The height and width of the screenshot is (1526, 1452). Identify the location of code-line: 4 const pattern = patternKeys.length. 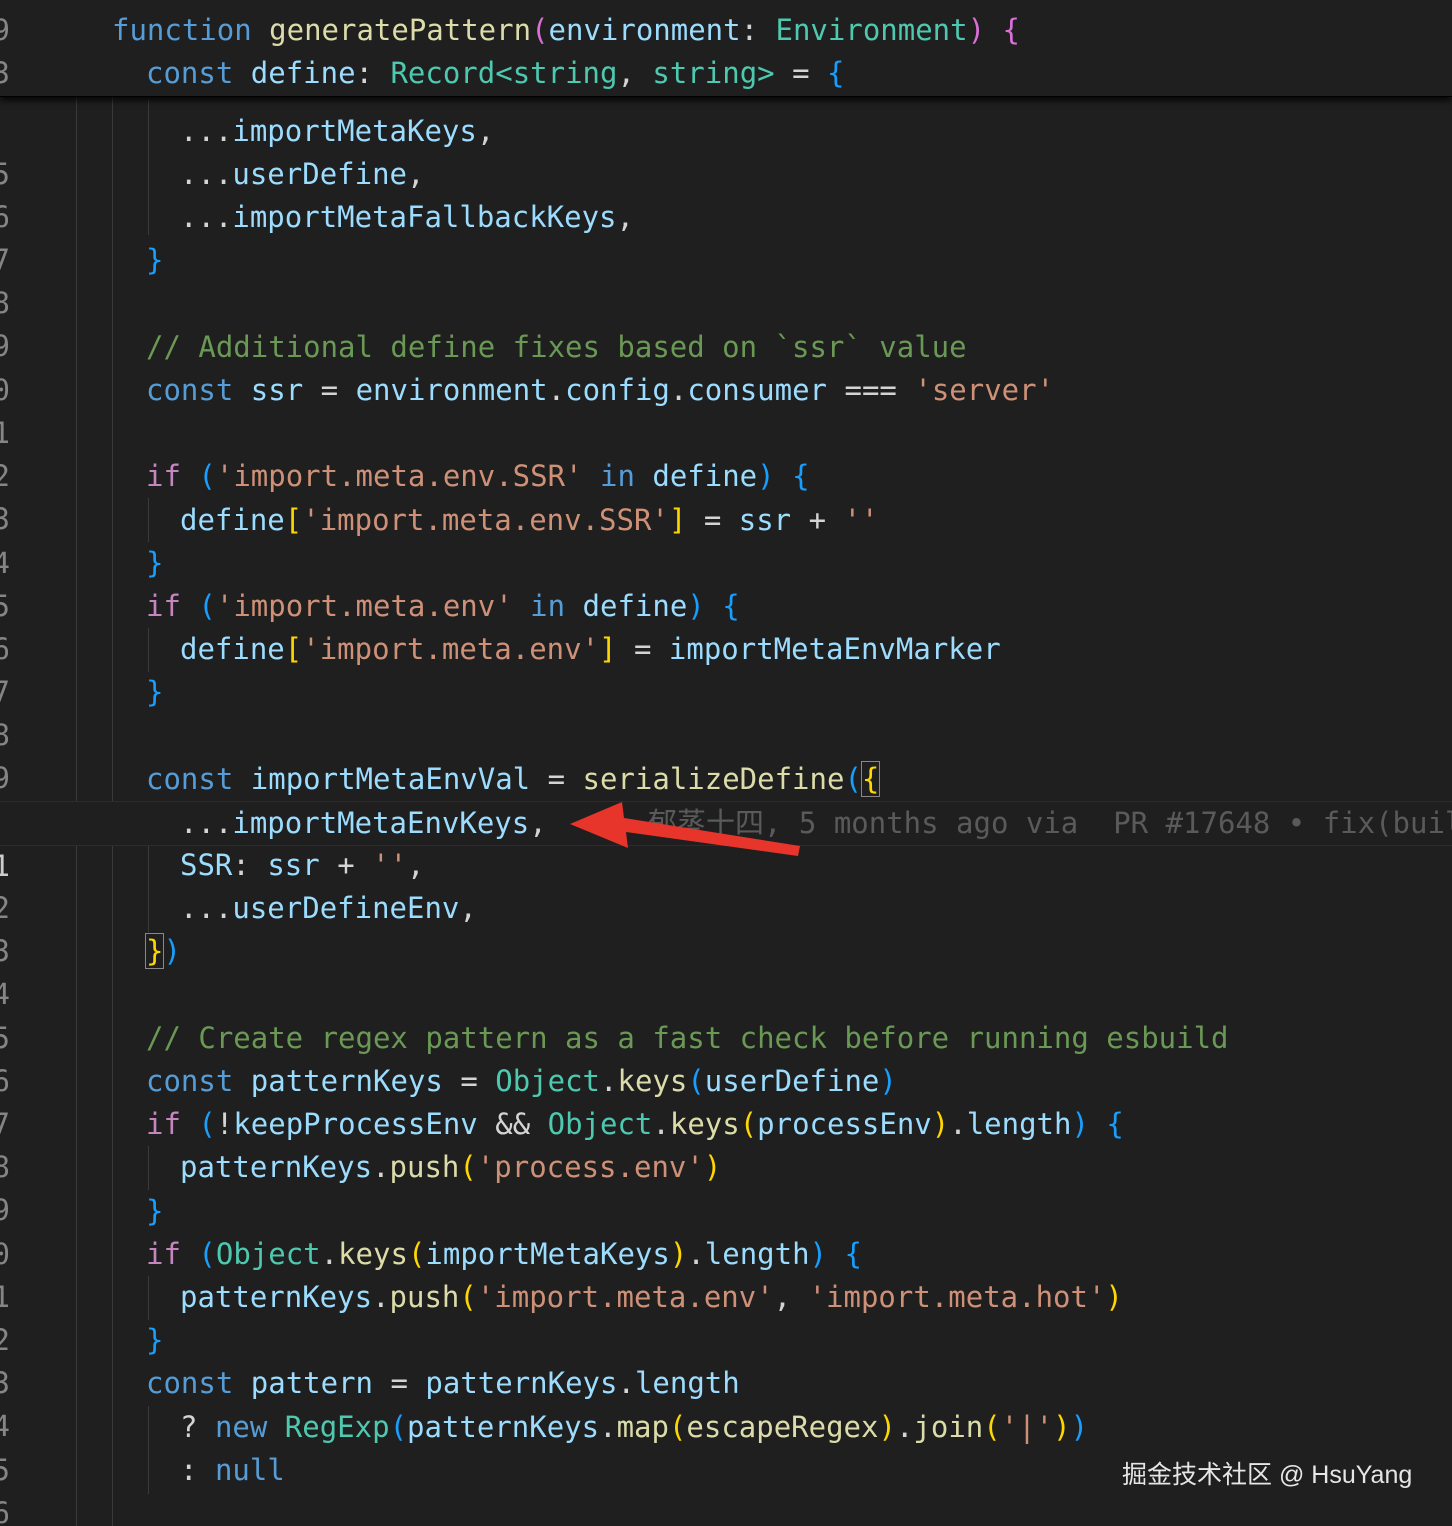
(726, 1402).